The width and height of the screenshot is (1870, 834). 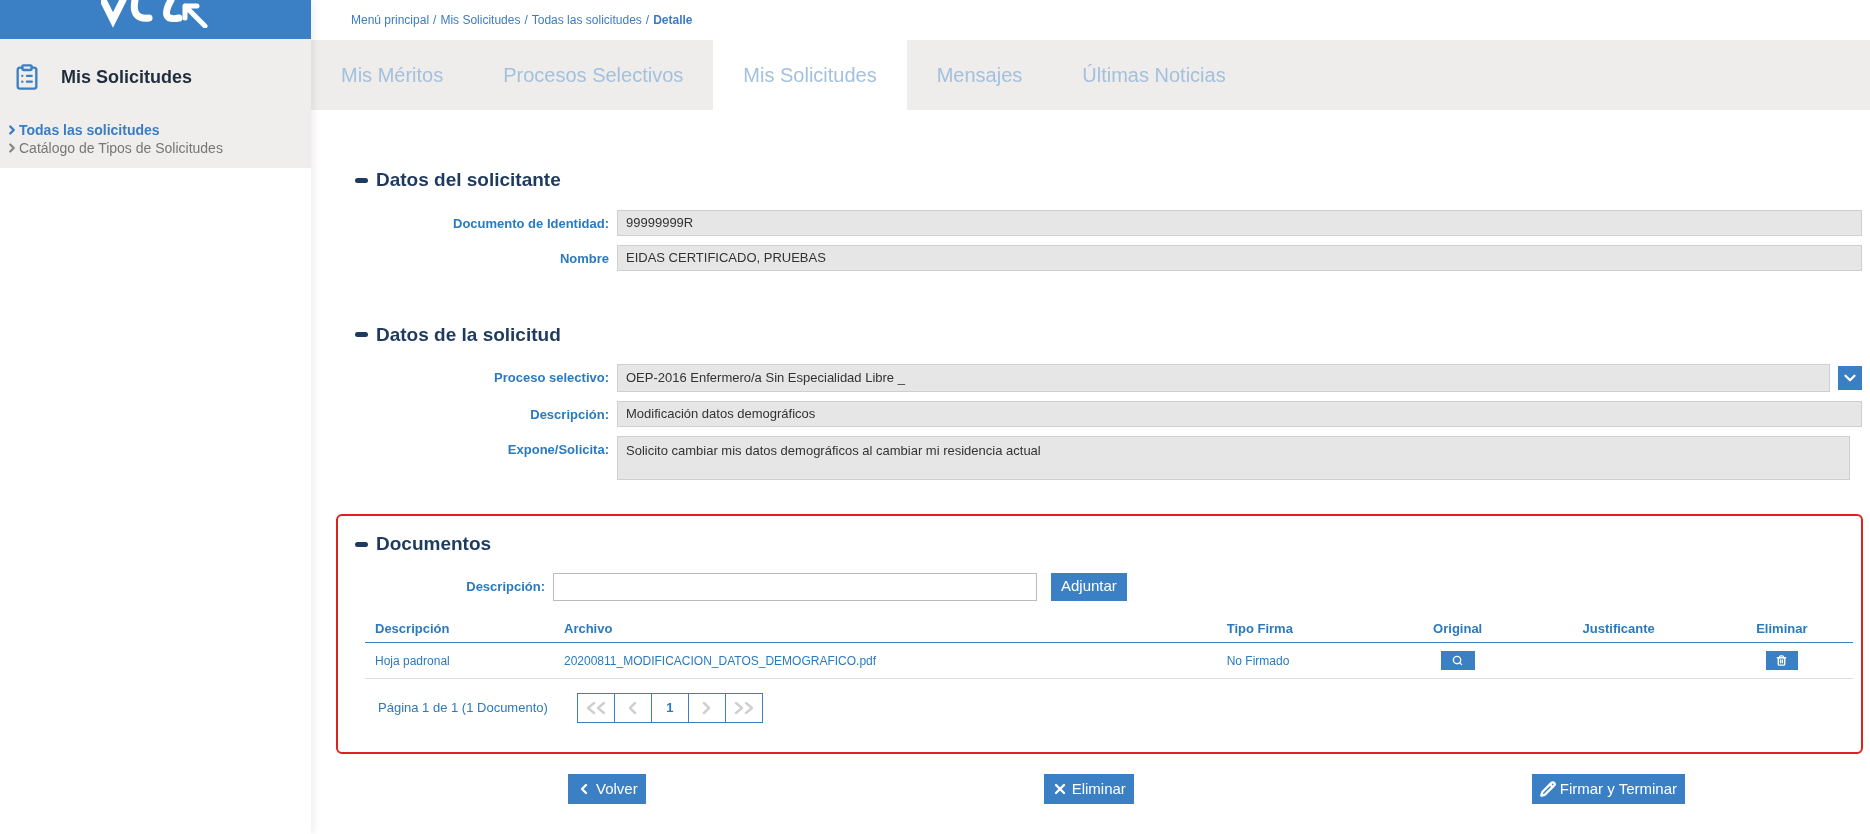 What do you see at coordinates (595, 708) in the screenshot?
I see `double-chevron-left-icon` at bounding box center [595, 708].